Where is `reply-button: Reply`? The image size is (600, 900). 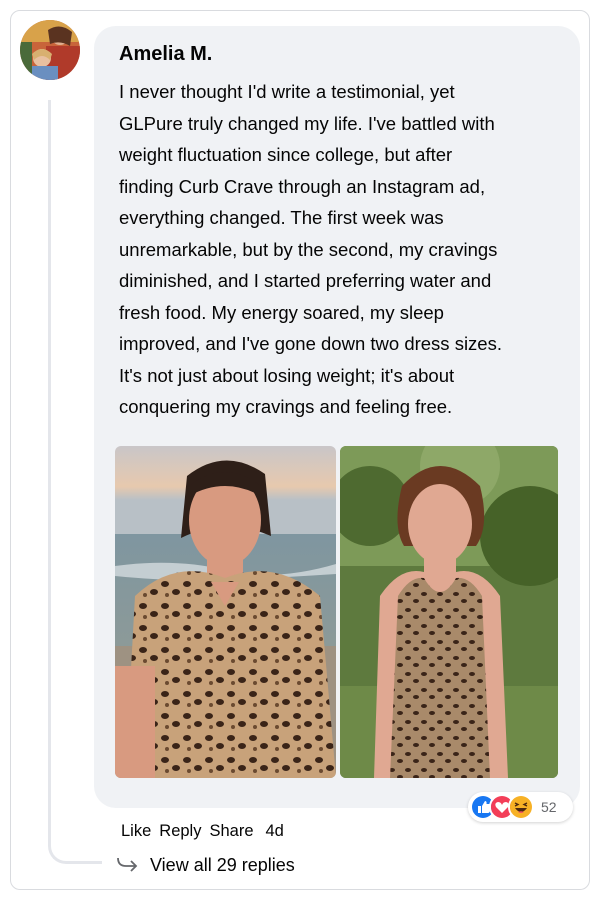 reply-button: Reply is located at coordinates (180, 831).